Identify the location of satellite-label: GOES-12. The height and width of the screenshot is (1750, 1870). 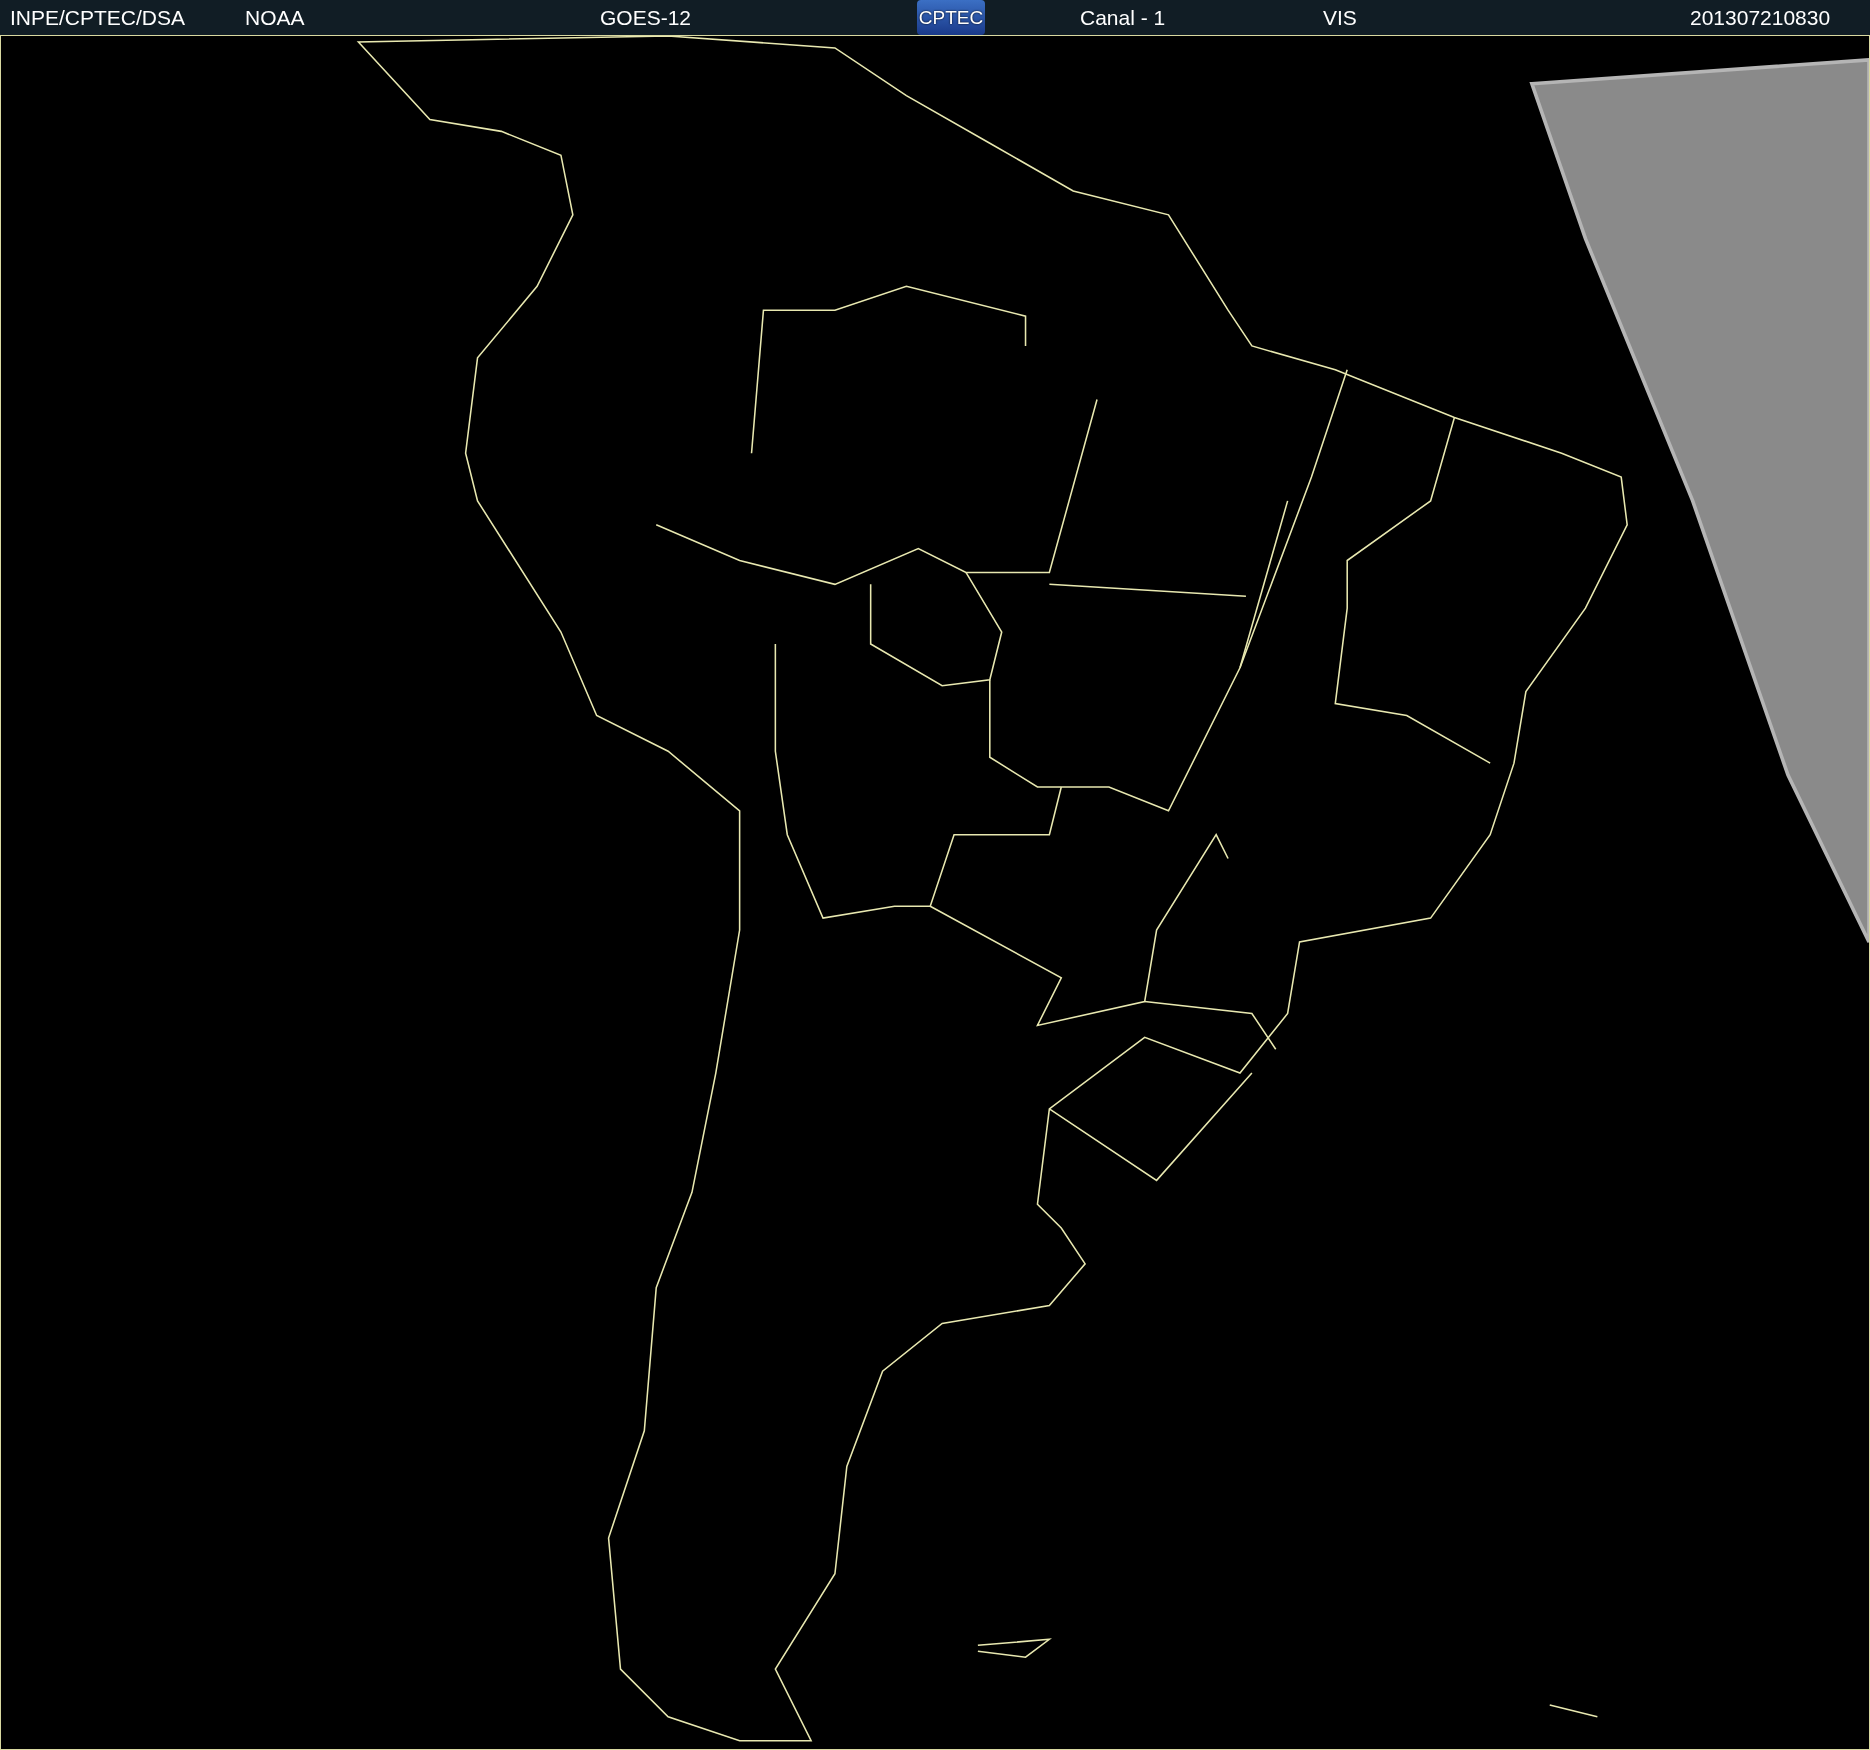
(646, 18).